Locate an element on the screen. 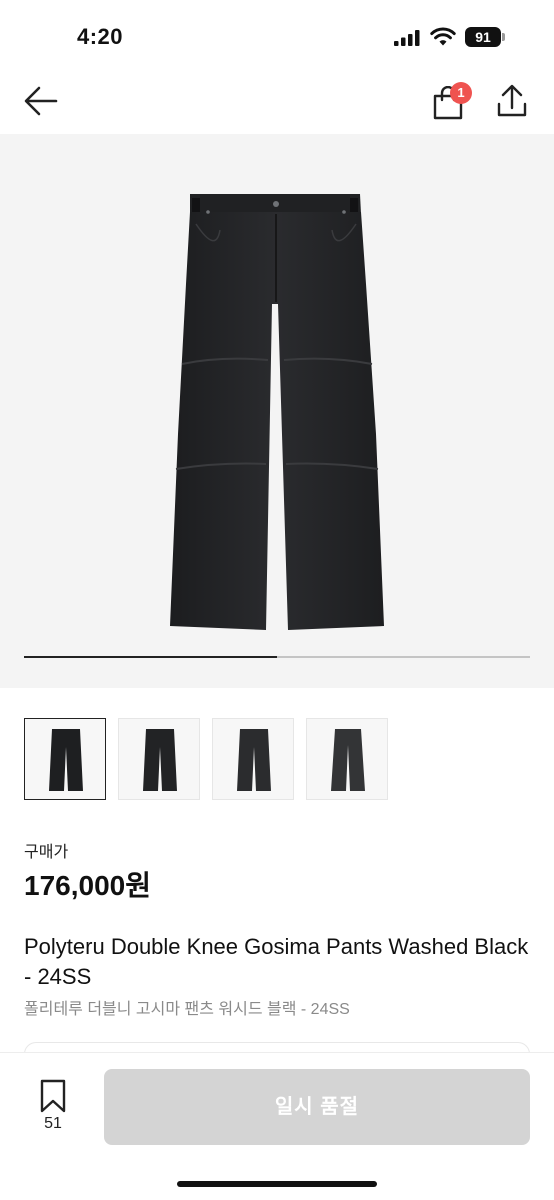  carousel-progress-fill is located at coordinates (150, 657).